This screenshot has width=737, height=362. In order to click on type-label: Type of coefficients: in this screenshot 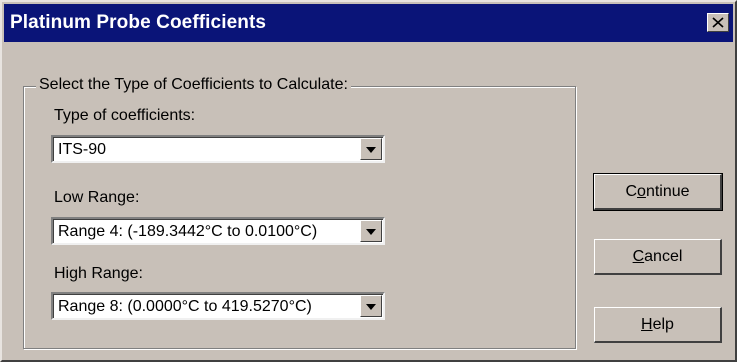, I will do `click(125, 115)`.